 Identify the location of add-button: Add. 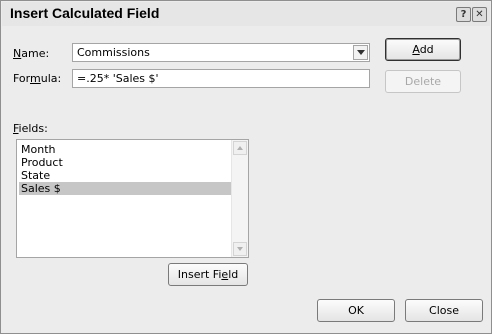
(423, 49).